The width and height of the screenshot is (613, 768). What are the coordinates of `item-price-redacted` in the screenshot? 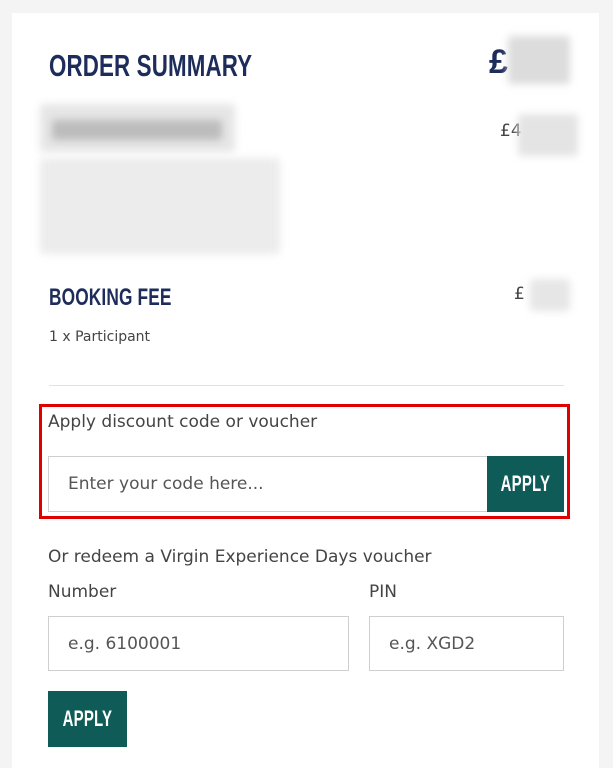 It's located at (548, 135).